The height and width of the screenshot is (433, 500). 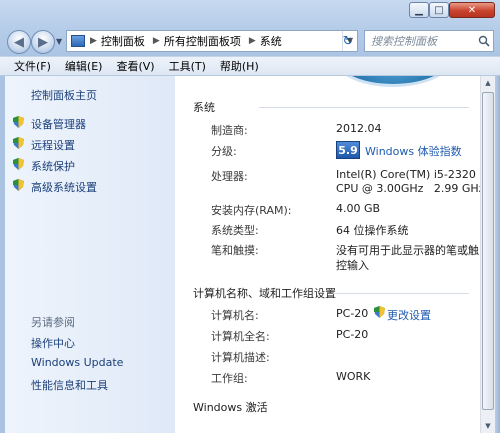 I want to click on manufacturer-value: 2012.04, so click(x=359, y=128).